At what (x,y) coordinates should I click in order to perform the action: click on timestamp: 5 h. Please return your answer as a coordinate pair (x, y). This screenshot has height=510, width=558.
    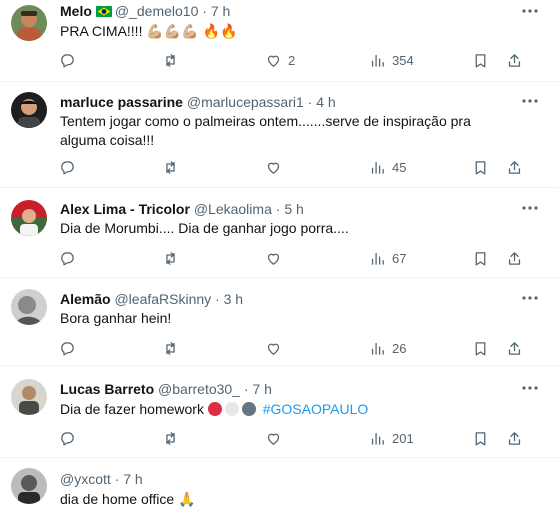
    Looking at the image, I should click on (293, 209).